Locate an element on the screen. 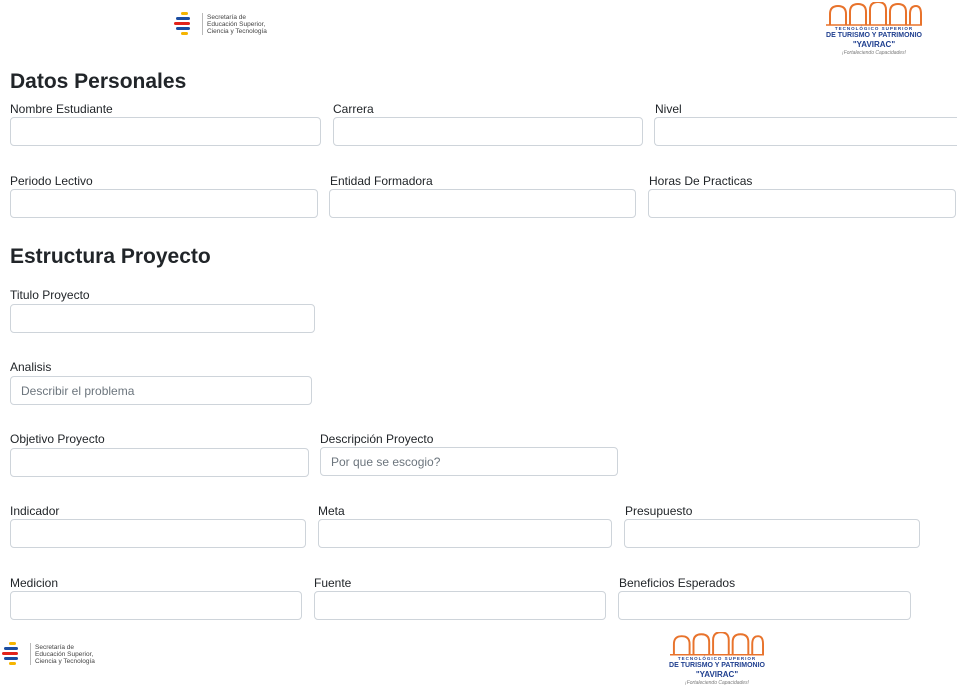  periodo-lectivo-input is located at coordinates (164, 203).